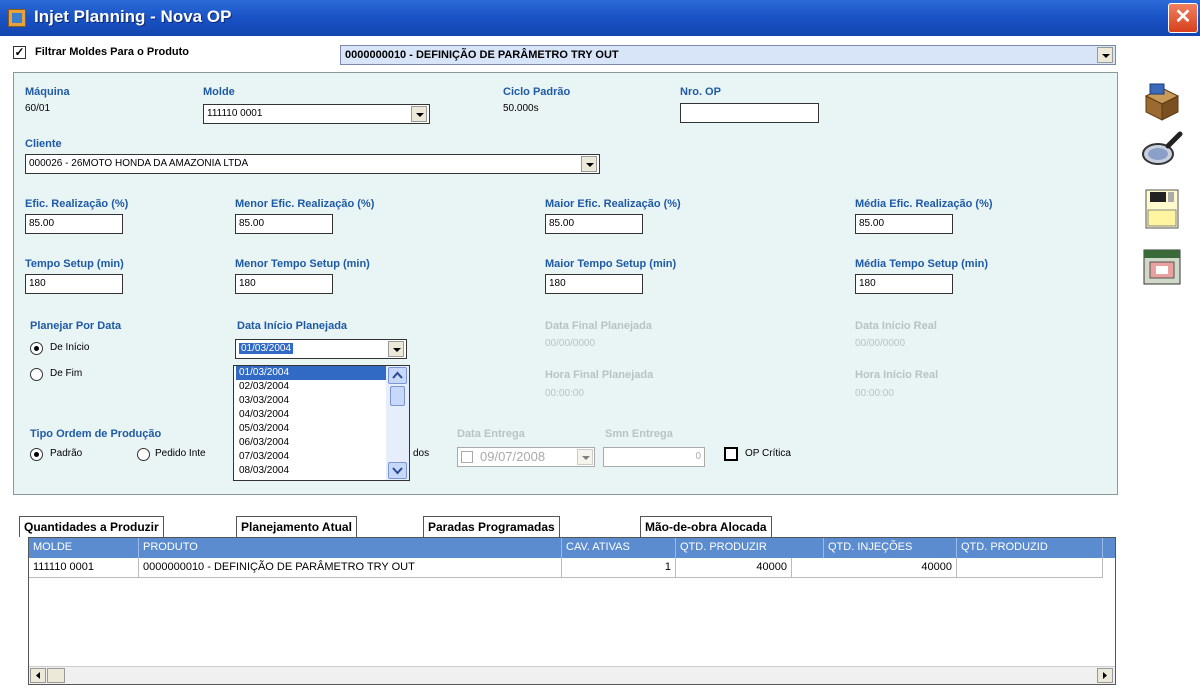  I want to click on calendar-icon, so click(1162, 266).